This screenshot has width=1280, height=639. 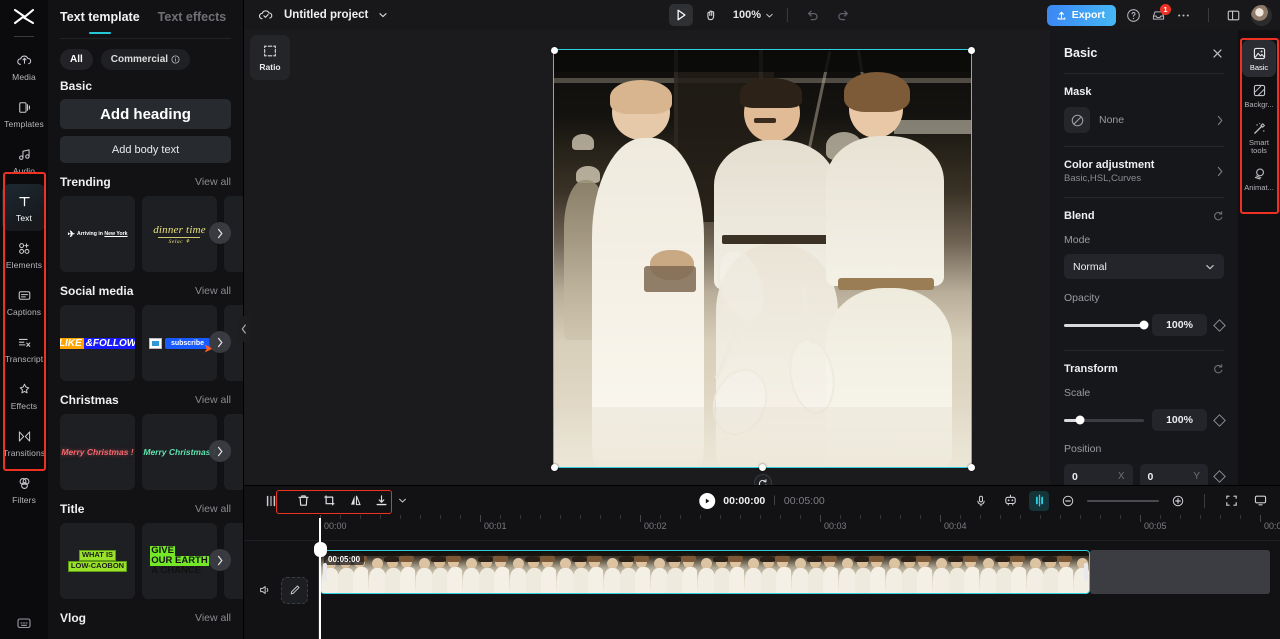 What do you see at coordinates (1144, 266) in the screenshot?
I see `blend-mode-select: Normal` at bounding box center [1144, 266].